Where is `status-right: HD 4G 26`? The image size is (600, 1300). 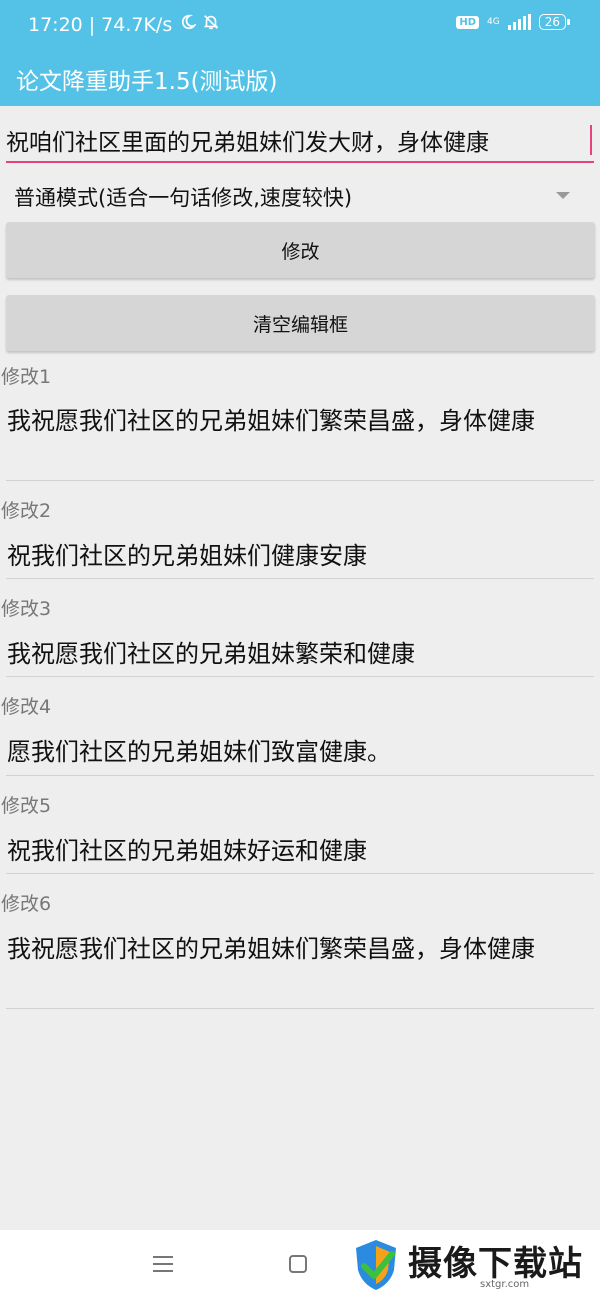 status-right: HD 4G 26 is located at coordinates (513, 22).